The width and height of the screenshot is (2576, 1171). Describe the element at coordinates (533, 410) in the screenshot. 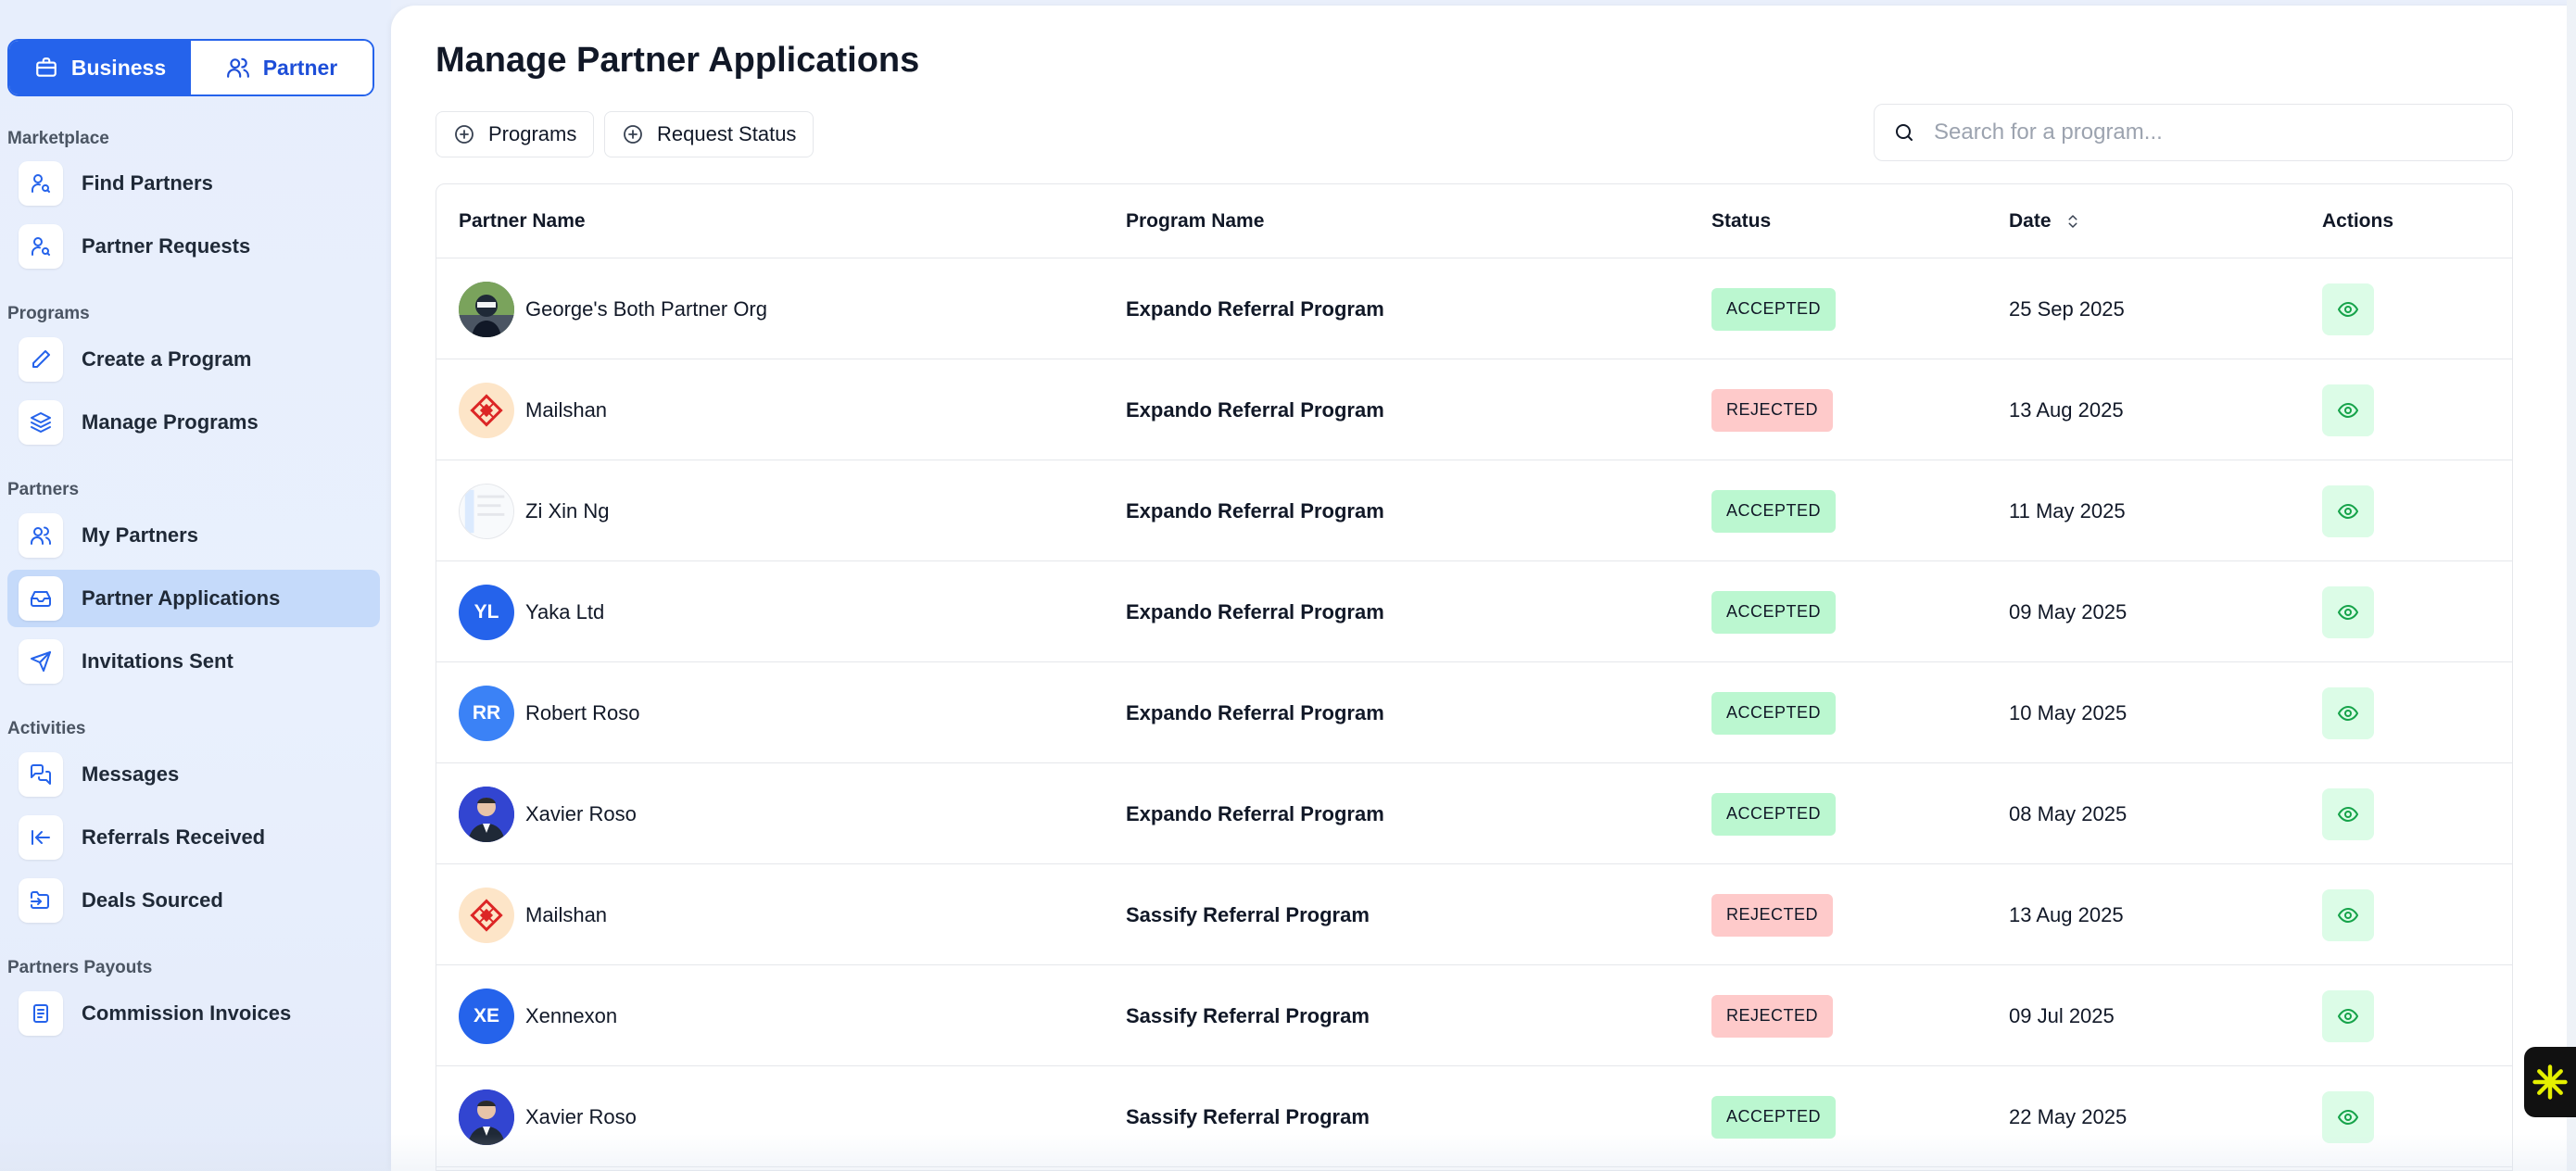

I see `partner-cell: Mailshan` at that location.